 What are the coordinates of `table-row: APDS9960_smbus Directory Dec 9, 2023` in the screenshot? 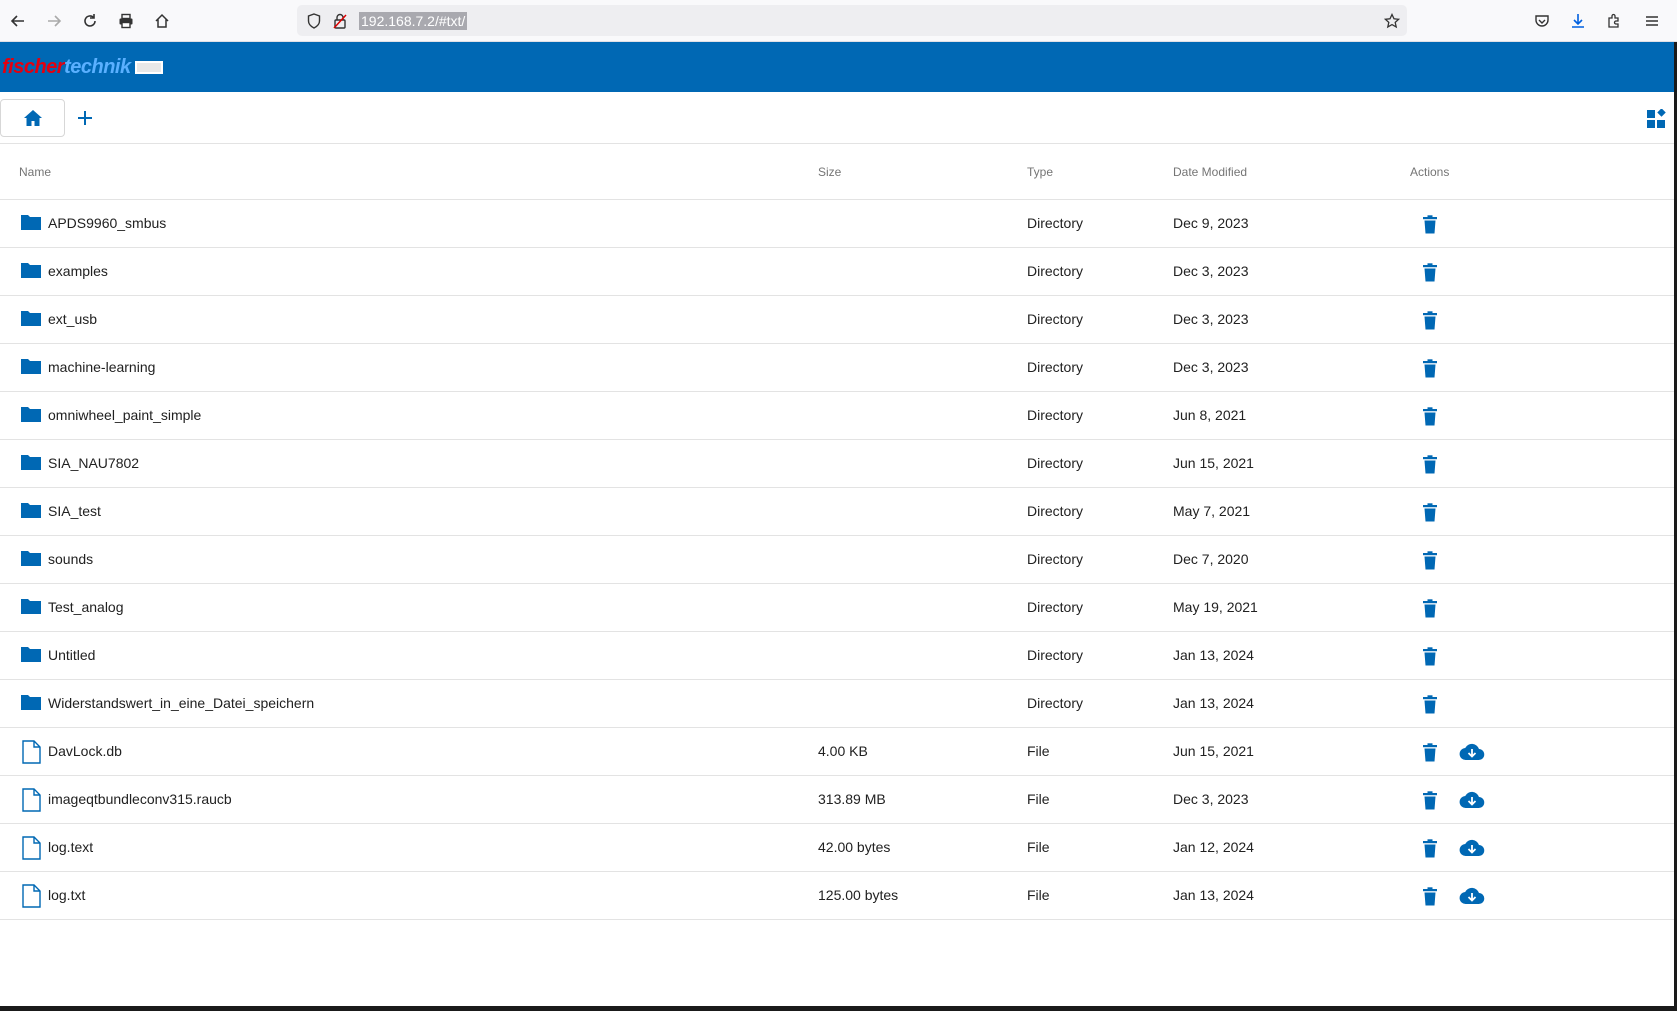 It's located at (838, 224).